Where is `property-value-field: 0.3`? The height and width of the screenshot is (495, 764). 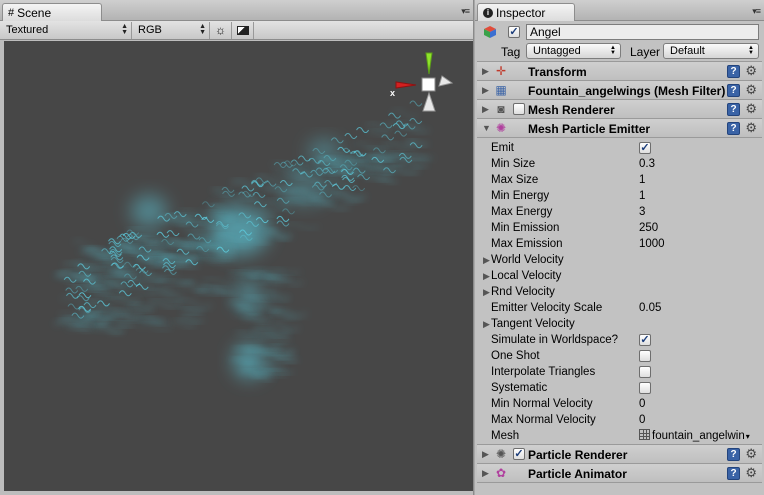 property-value-field: 0.3 is located at coordinates (647, 164).